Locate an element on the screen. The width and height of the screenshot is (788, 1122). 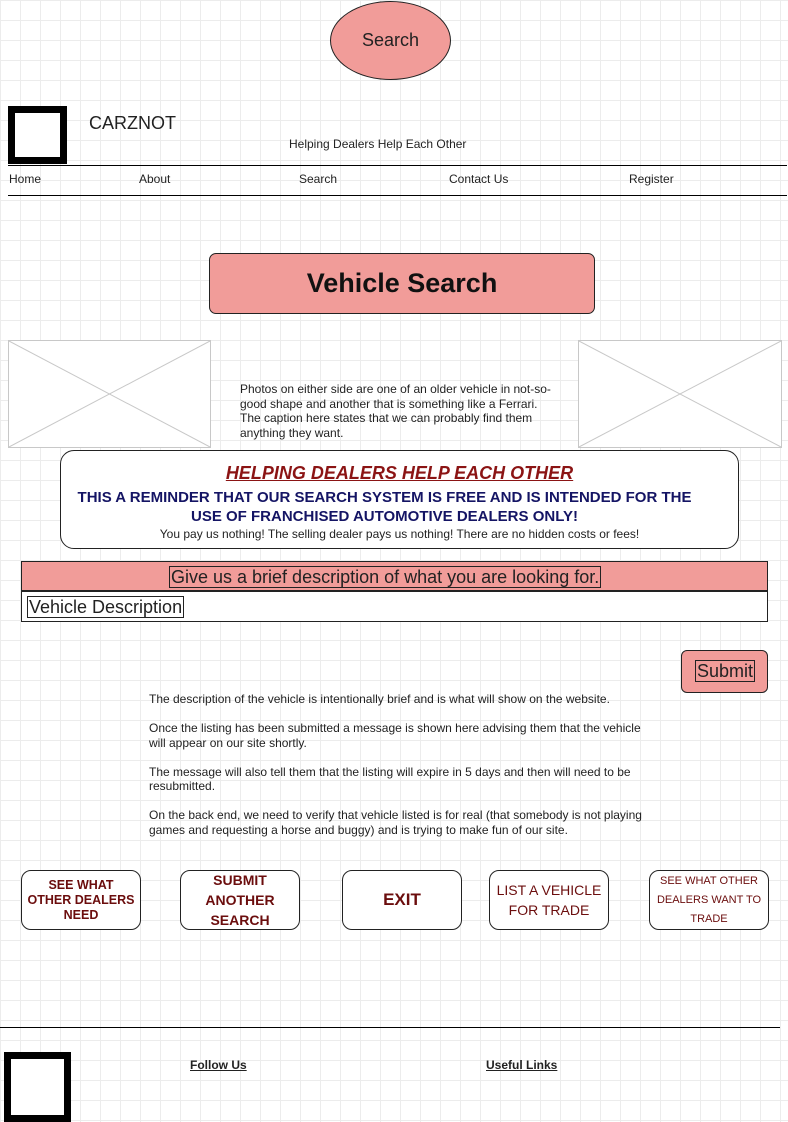
see-dealer-needs-button: SEE WHAT OTHER DEALERS NEED is located at coordinates (81, 900).